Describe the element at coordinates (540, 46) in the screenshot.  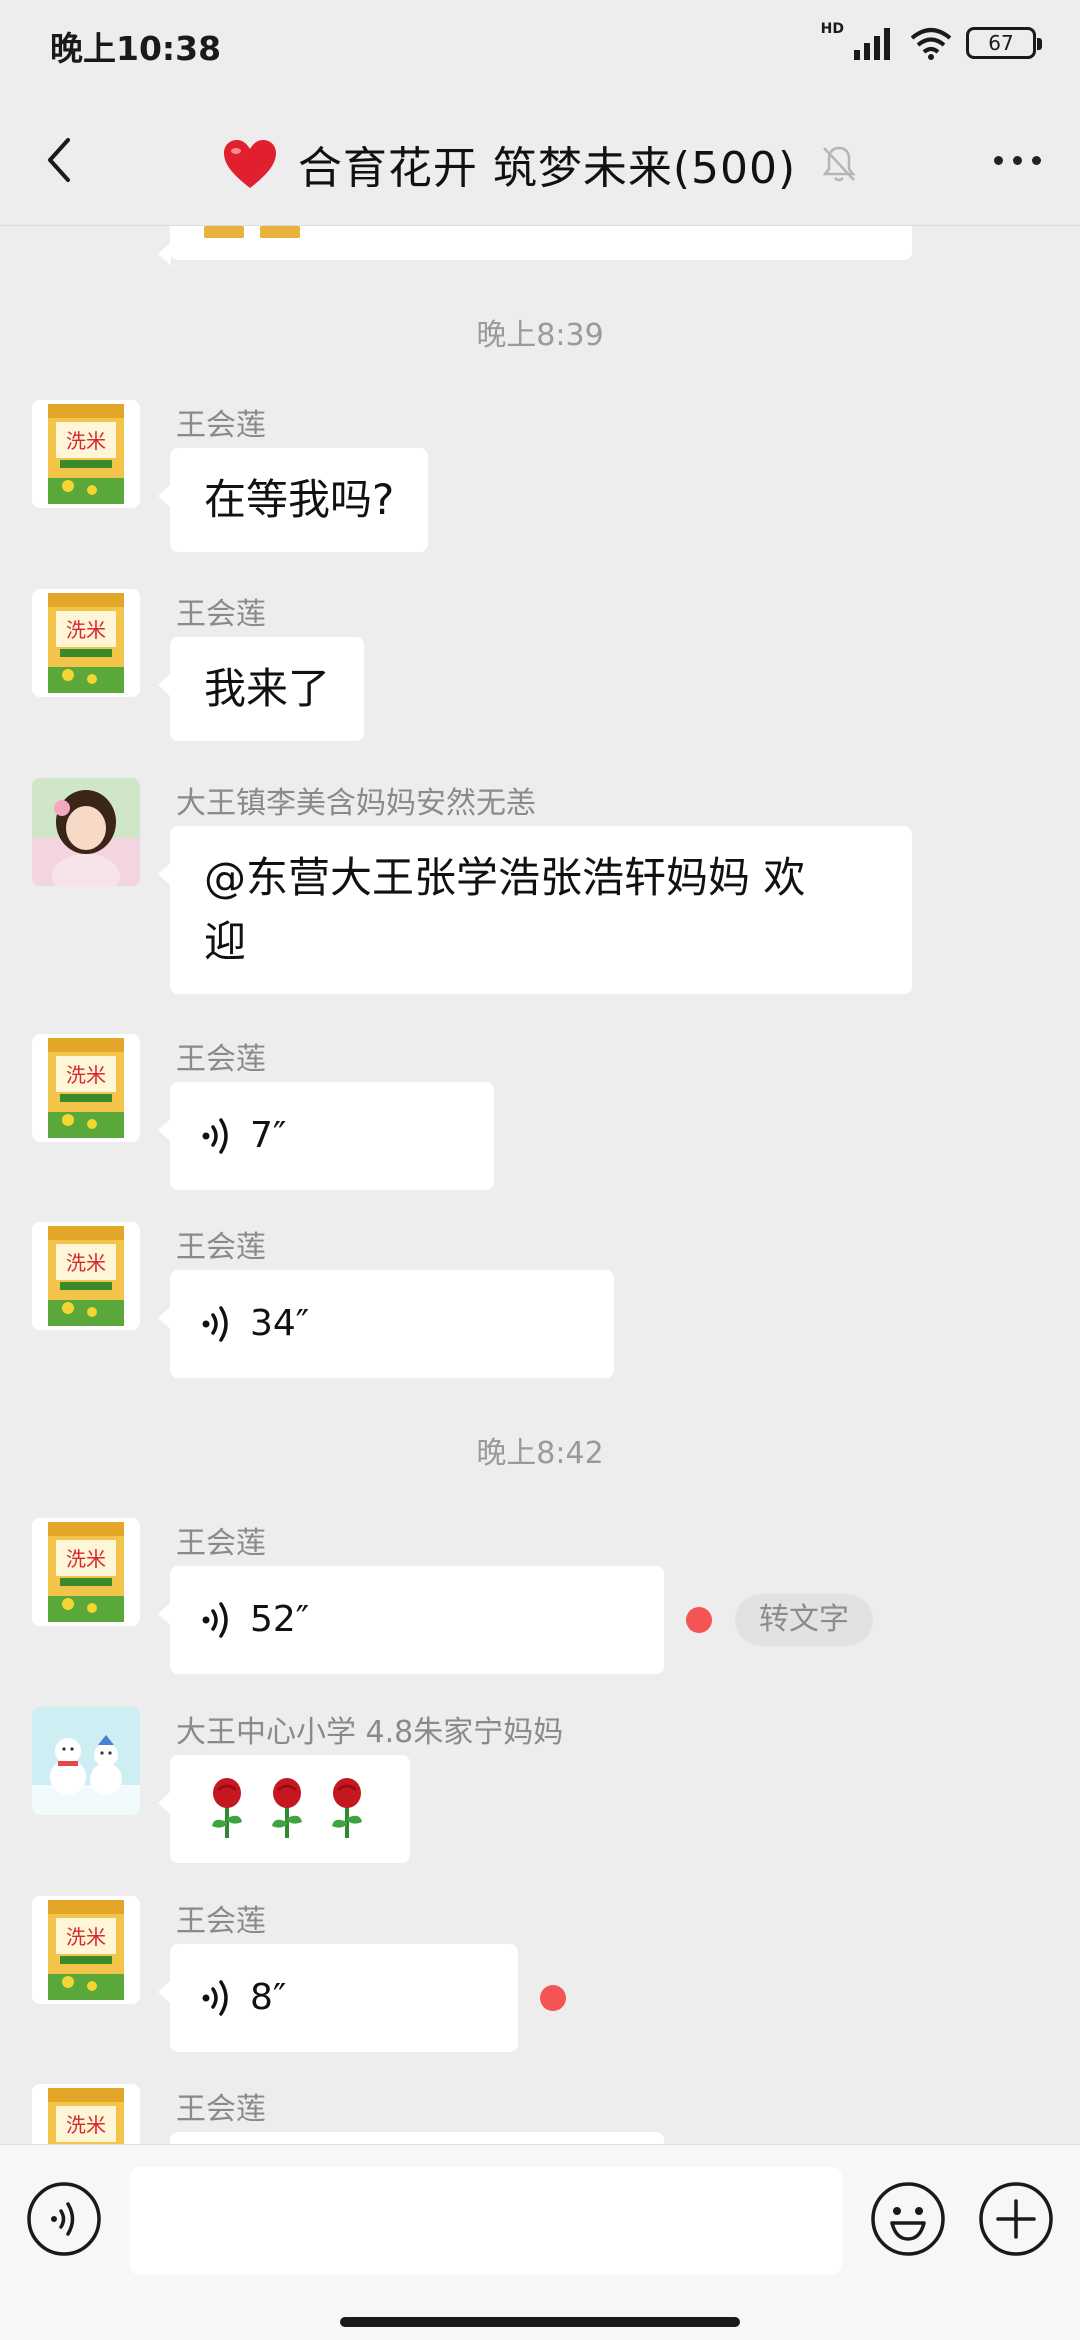
I see `status-bar: 晚上10:38 HD 67` at that location.